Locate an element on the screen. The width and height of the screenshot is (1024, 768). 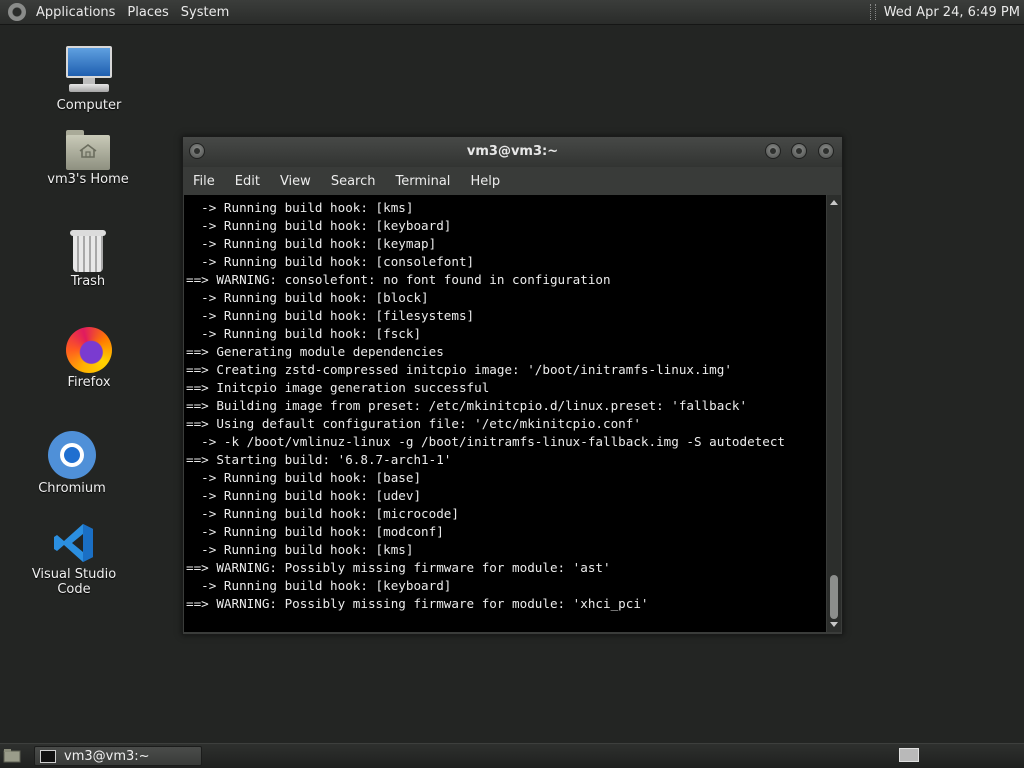
workspace-switcher is located at coordinates (909, 755).